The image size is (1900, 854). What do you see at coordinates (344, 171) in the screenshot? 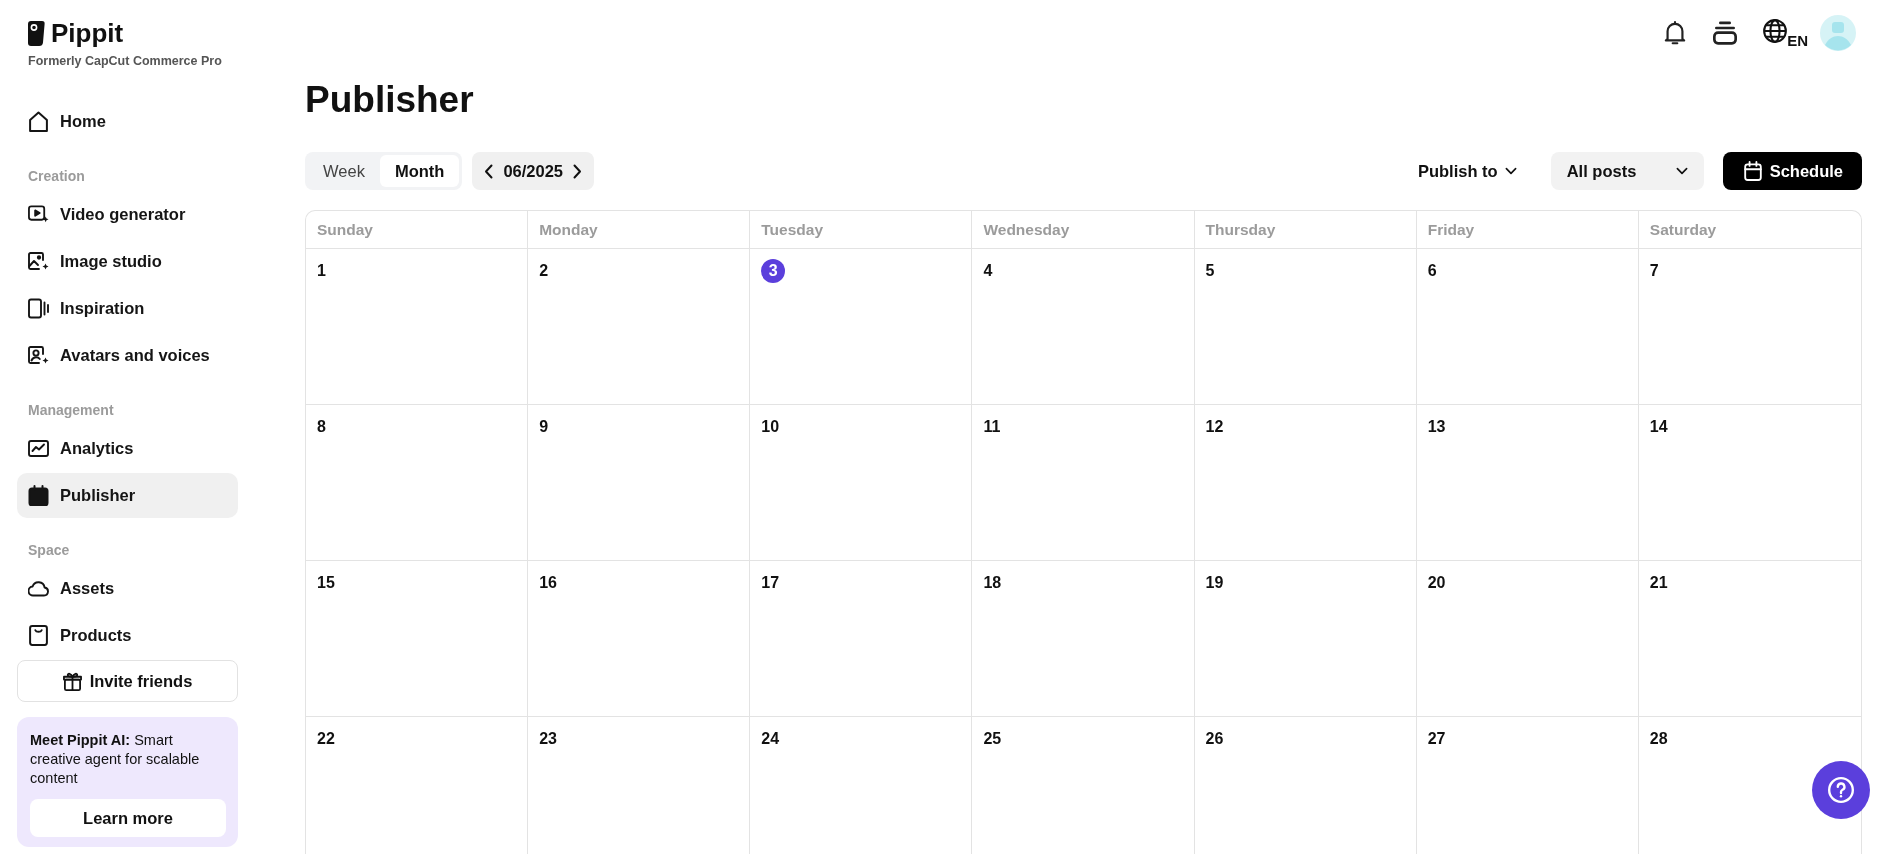
I see `view-tab: Week` at bounding box center [344, 171].